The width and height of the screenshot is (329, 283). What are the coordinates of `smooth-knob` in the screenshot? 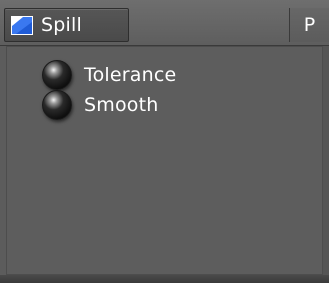 It's located at (57, 105).